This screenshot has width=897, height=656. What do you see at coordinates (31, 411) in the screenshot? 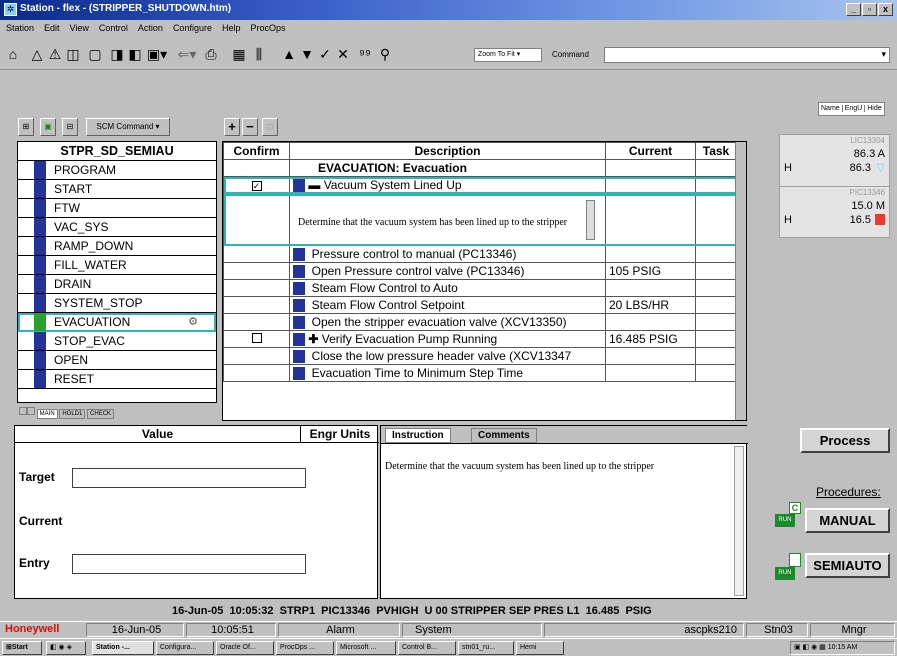
I see `tab-scroll-right-icon` at bounding box center [31, 411].